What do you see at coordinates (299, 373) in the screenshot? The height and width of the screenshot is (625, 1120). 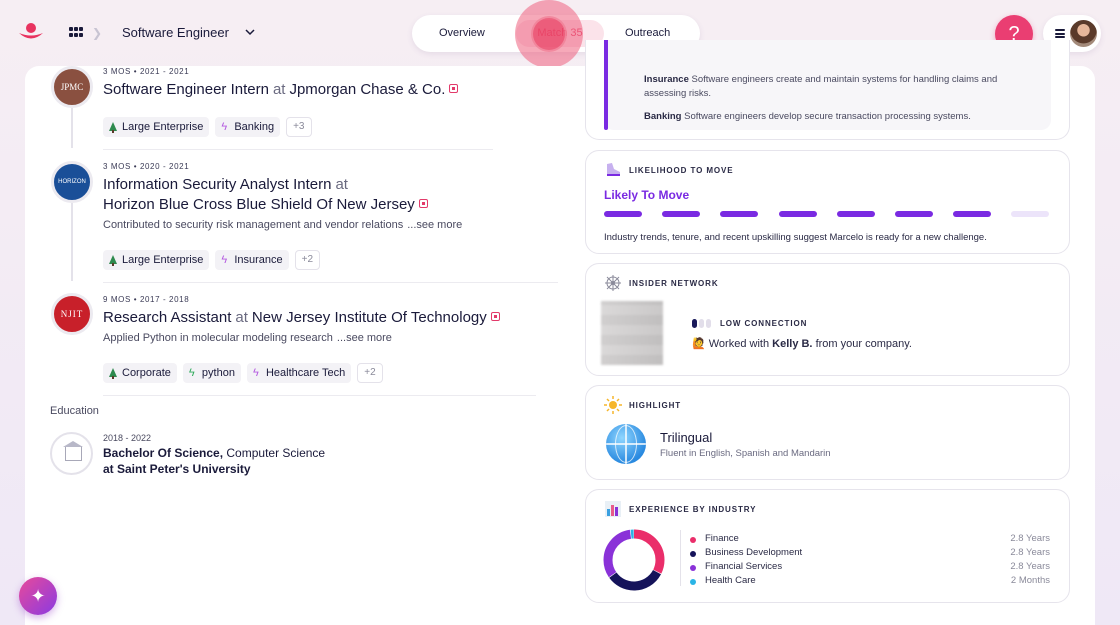 I see `tag-industry: ϟ Healthcare Tech` at bounding box center [299, 373].